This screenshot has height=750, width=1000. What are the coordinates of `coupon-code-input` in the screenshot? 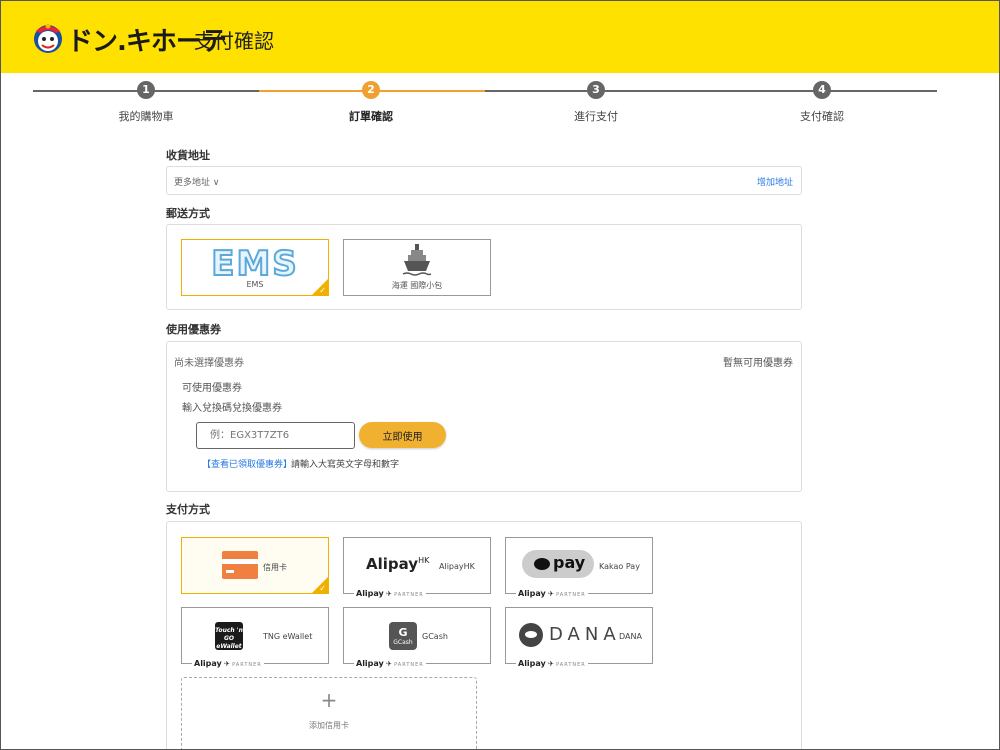 It's located at (275, 435).